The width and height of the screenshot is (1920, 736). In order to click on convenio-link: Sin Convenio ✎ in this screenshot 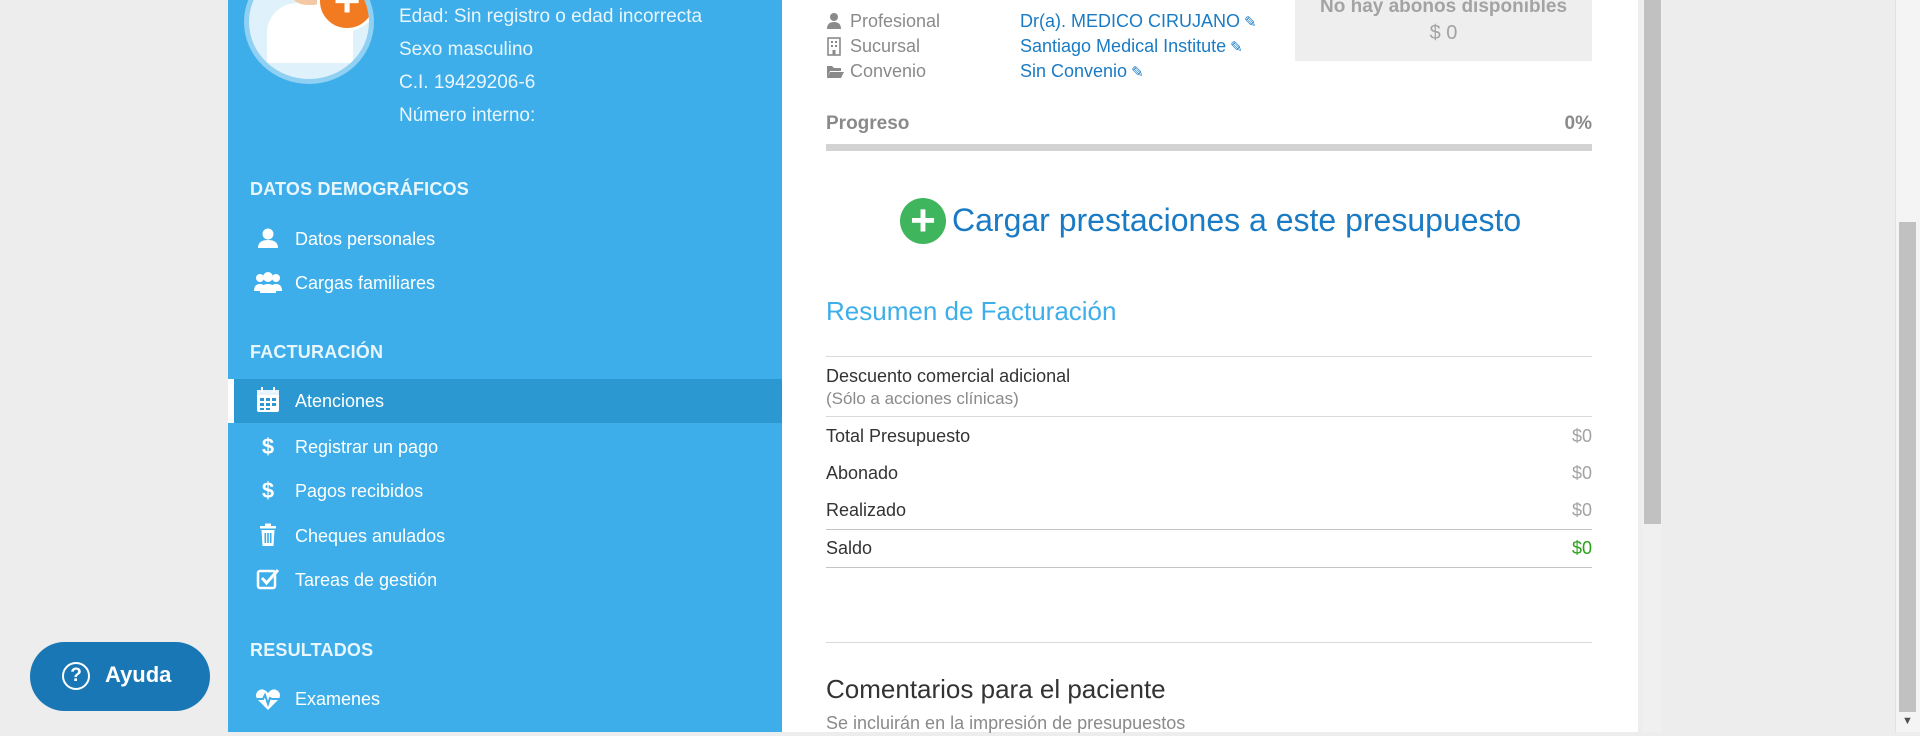, I will do `click(1082, 72)`.